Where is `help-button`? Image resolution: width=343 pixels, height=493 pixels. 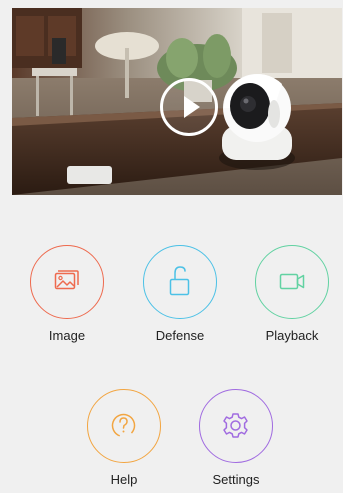 help-button is located at coordinates (124, 426).